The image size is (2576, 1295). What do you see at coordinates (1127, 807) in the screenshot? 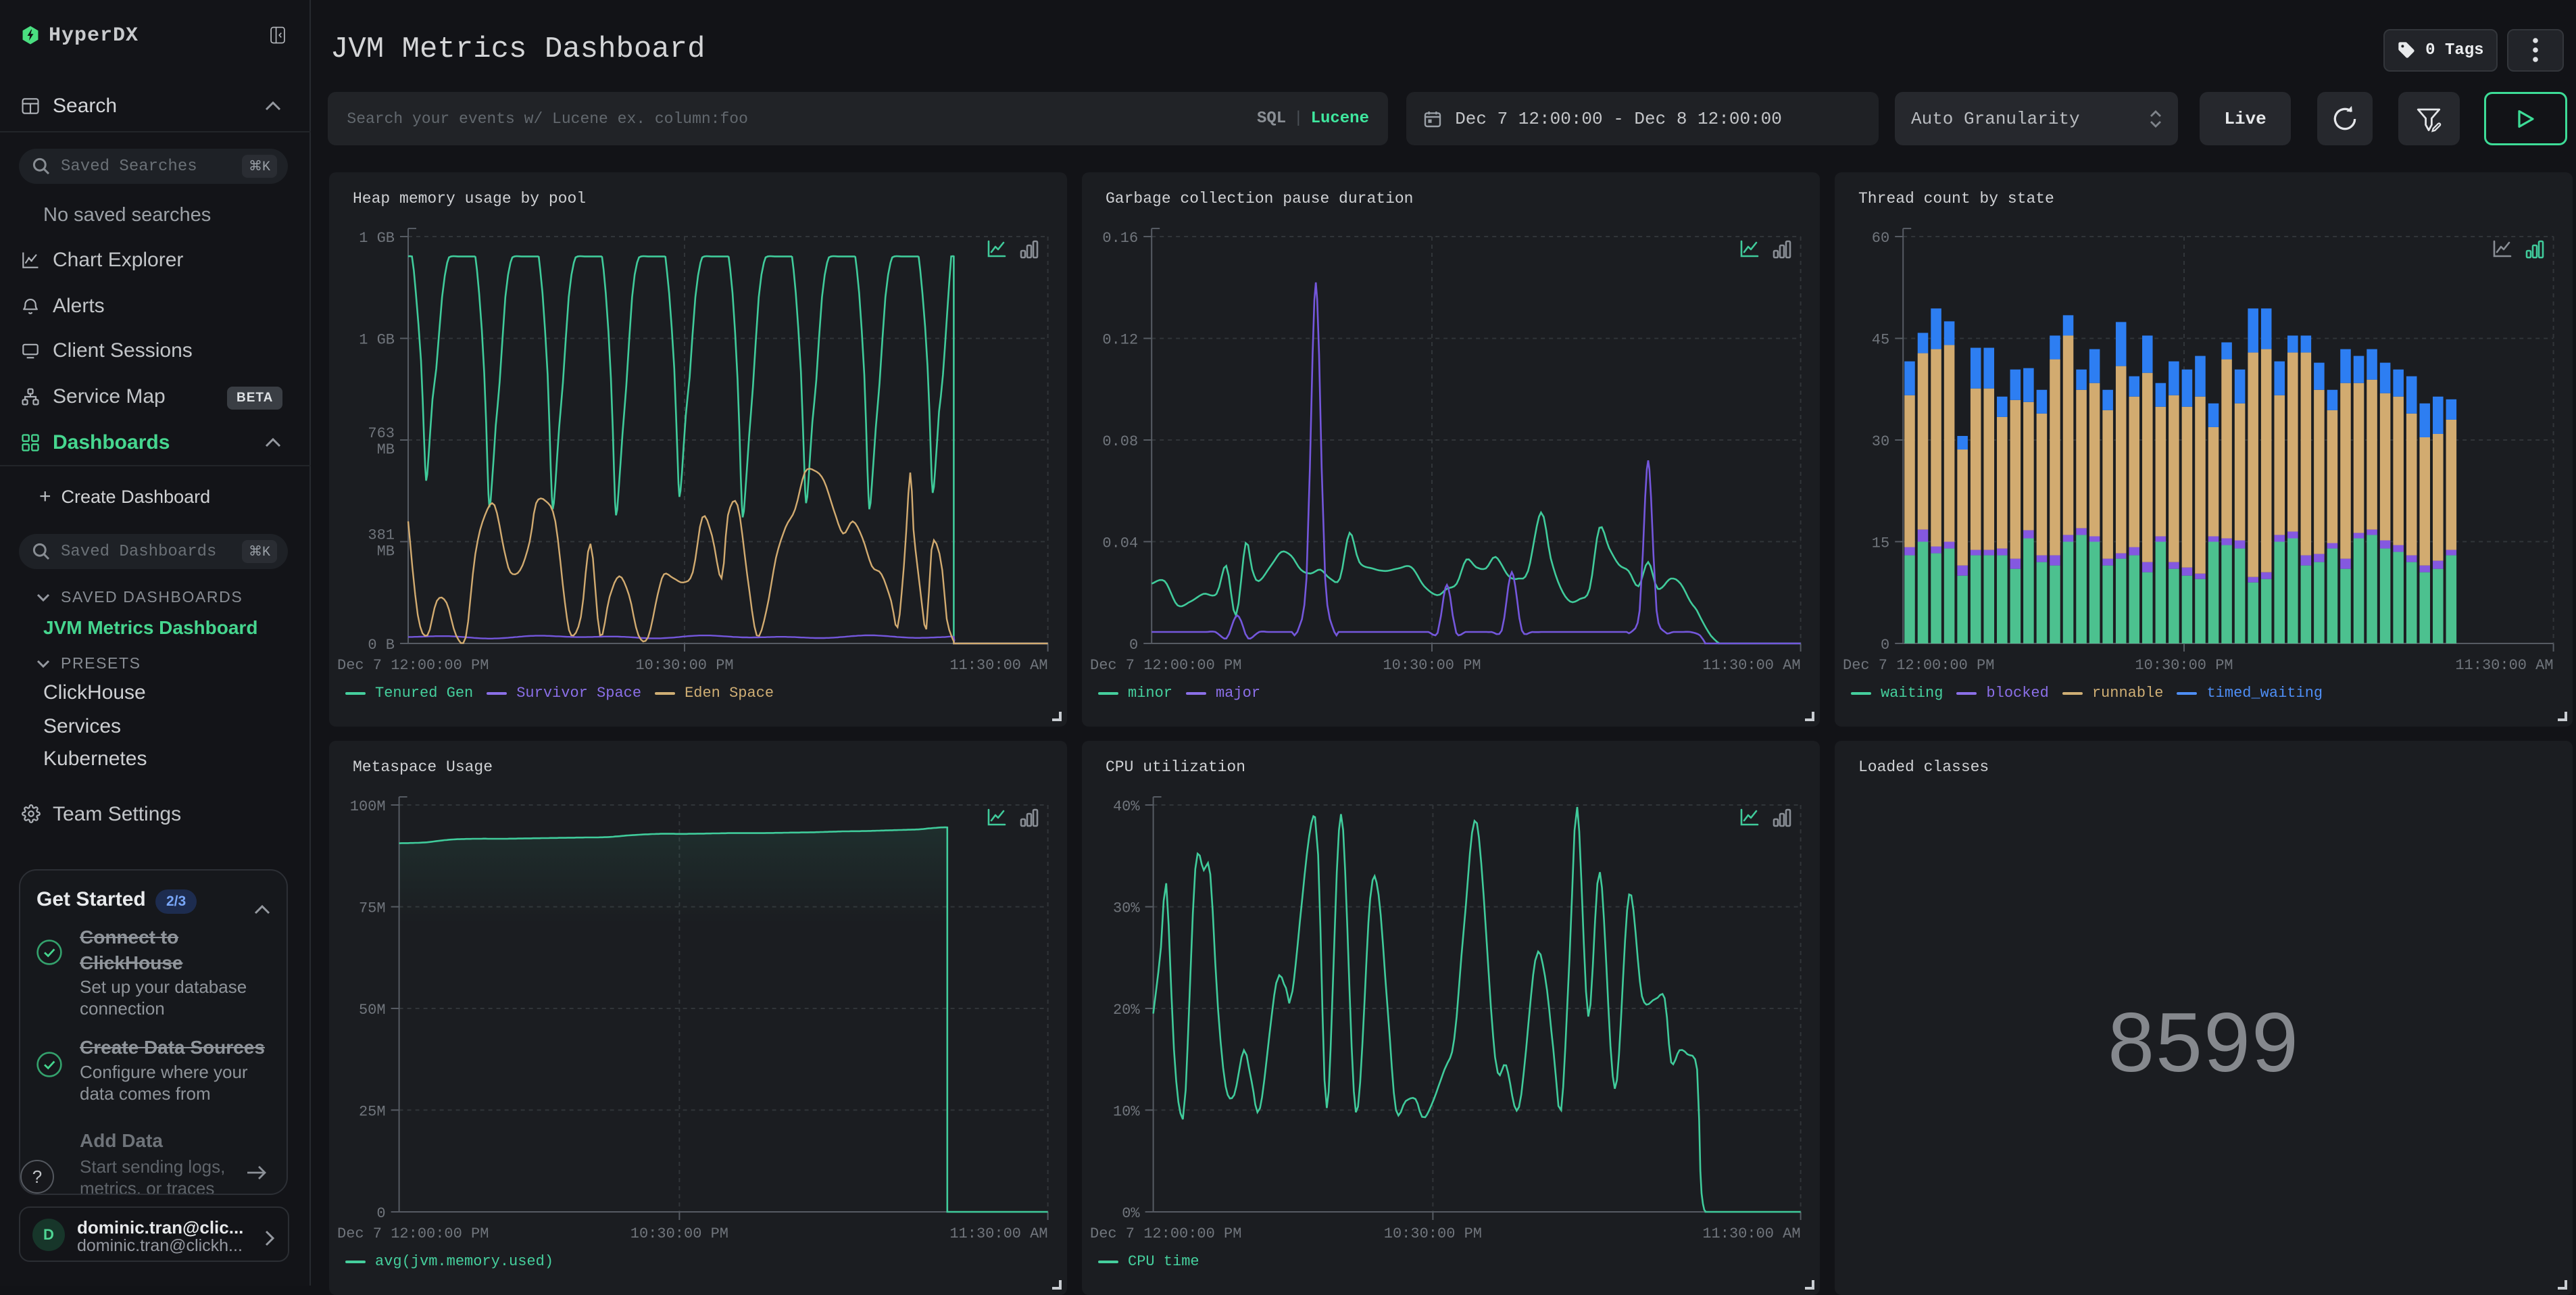
I see `svg-text: 40%` at bounding box center [1127, 807].